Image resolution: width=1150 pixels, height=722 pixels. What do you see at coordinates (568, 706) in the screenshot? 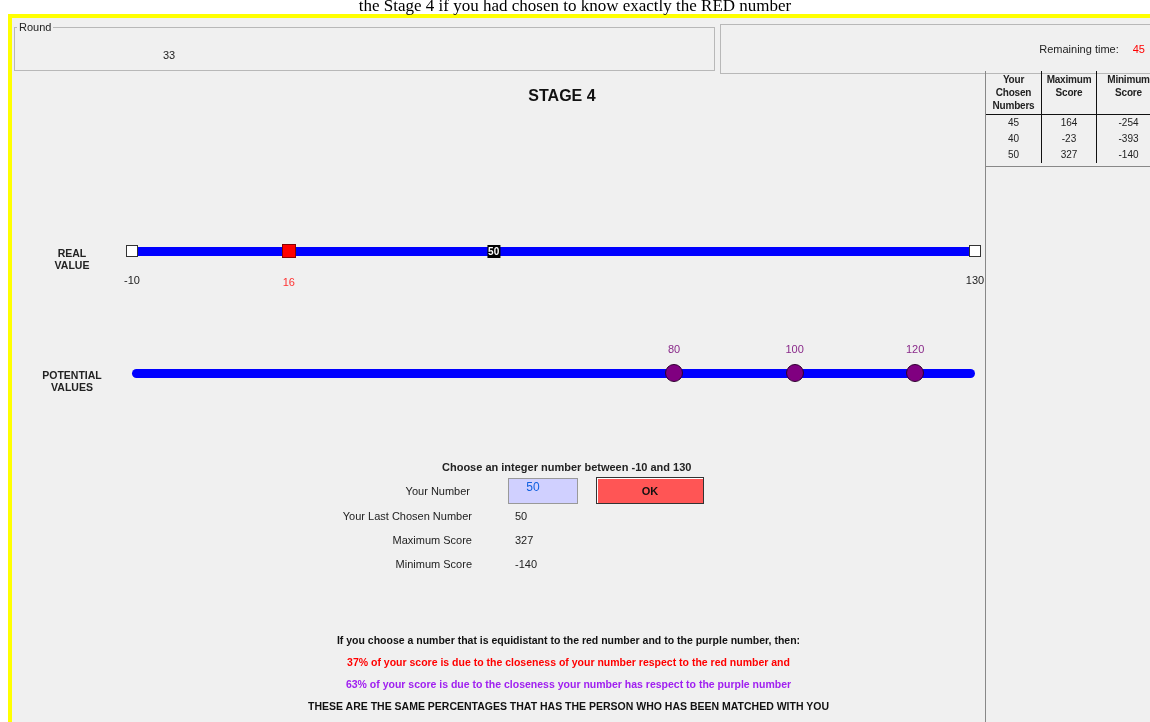
I see `instruction-text: THESE ARE THE SAME PERCENTAGES THAT HAS THE PERSON WHO HAS BEEN MATCHED WITH YOU` at bounding box center [568, 706].